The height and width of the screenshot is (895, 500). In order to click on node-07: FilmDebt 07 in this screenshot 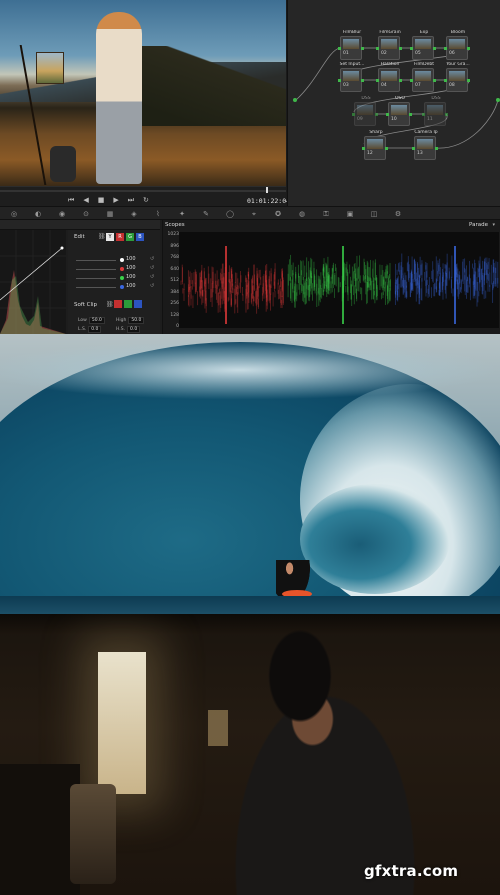, I will do `click(423, 77)`.